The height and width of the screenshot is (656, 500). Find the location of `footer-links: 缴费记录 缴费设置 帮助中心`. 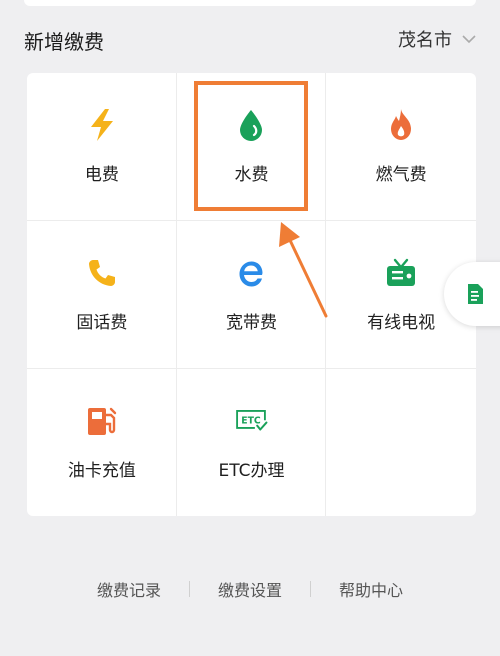

footer-links: 缴费记录 缴费设置 帮助中心 is located at coordinates (250, 589).